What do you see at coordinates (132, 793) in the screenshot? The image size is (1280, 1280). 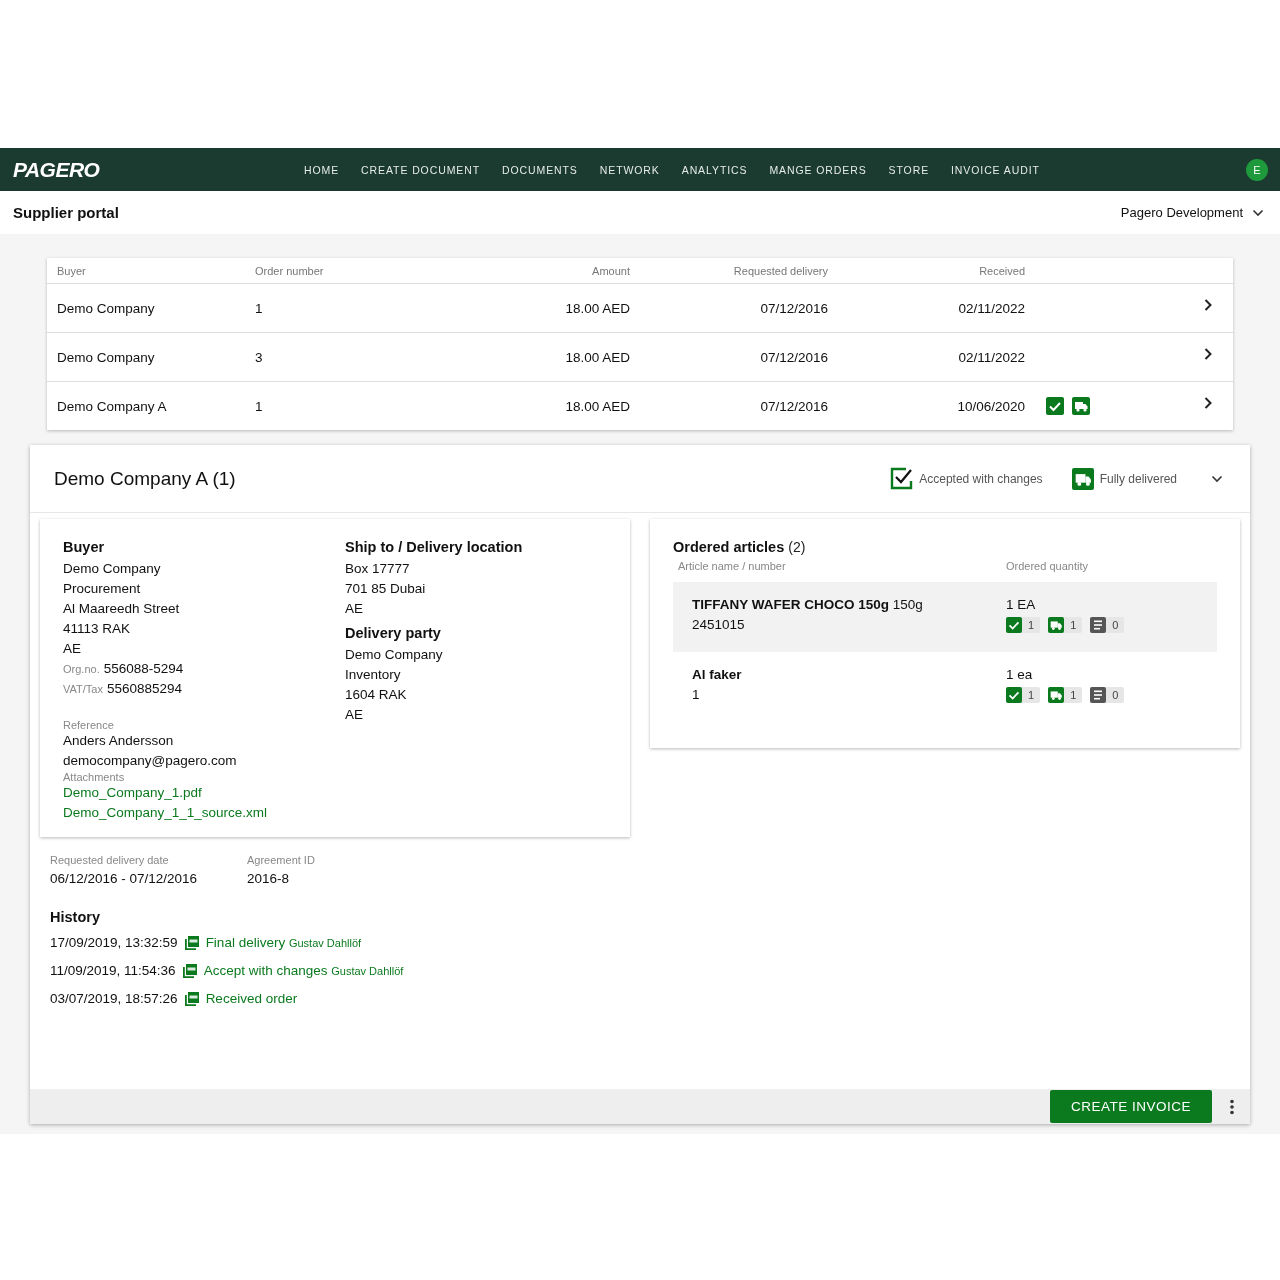 I see `attachment-link: Demo_Company_1.pdf` at bounding box center [132, 793].